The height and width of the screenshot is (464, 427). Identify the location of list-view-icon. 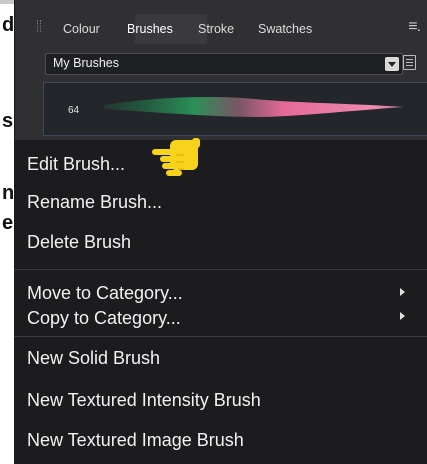
(409, 62).